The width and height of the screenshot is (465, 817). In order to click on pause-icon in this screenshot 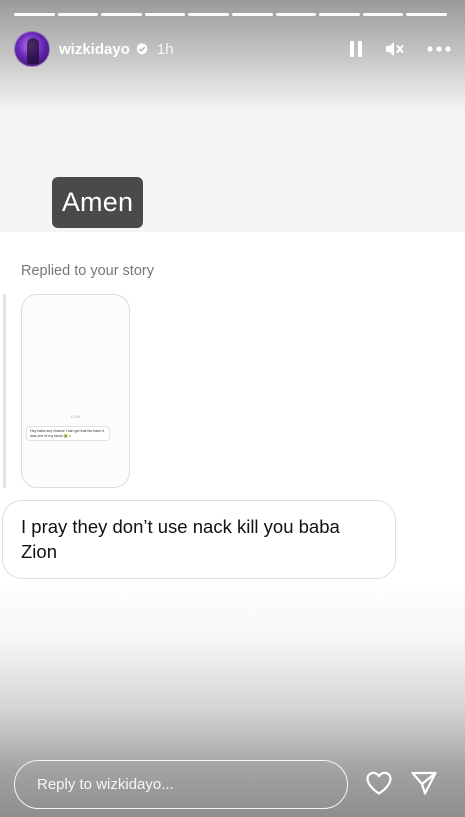, I will do `click(356, 49)`.